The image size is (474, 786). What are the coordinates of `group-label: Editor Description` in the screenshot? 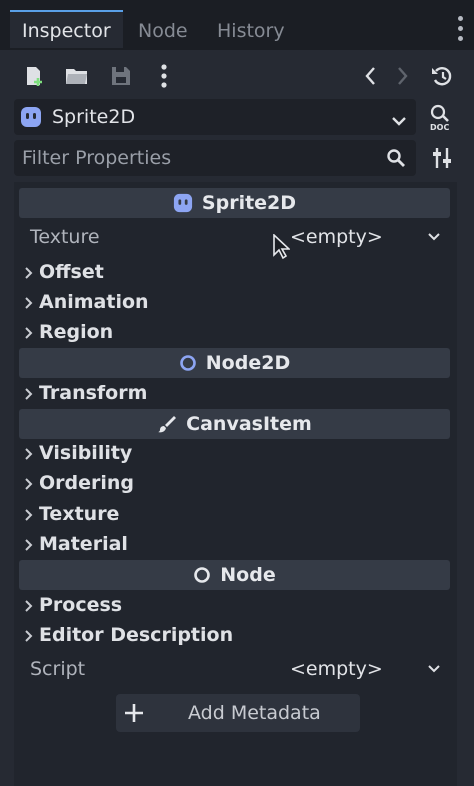 It's located at (136, 635).